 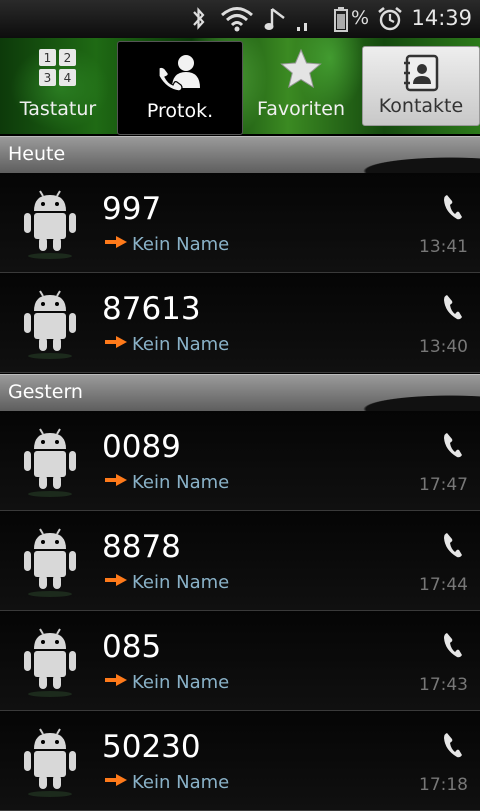 What do you see at coordinates (132, 647) in the screenshot?
I see `call-number: 085` at bounding box center [132, 647].